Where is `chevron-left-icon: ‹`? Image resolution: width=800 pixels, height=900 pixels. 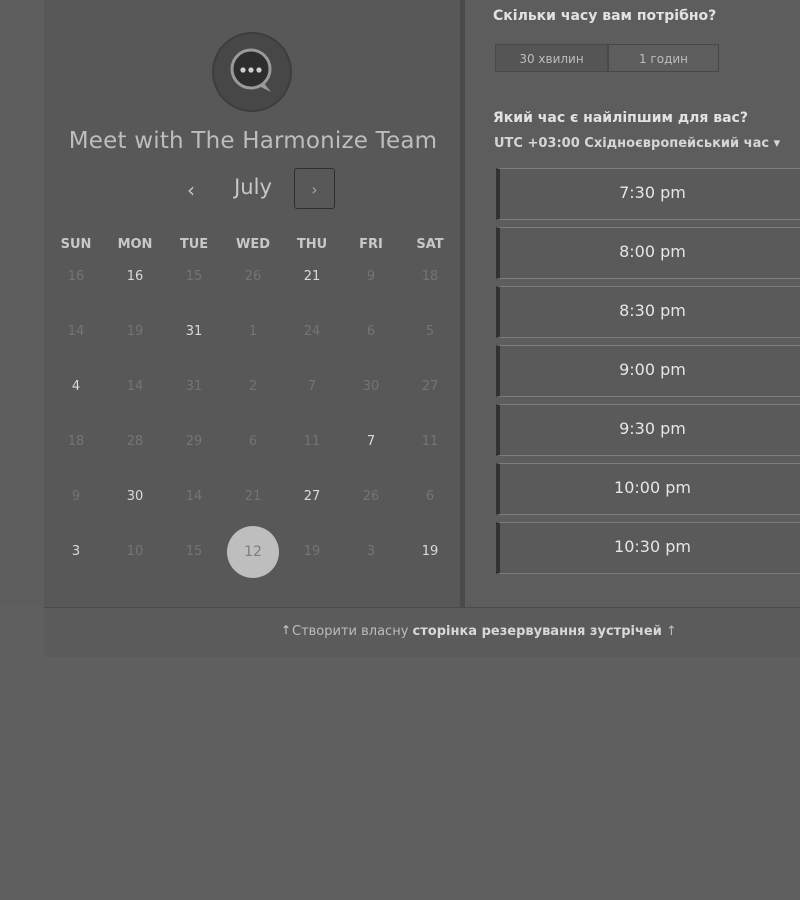
chevron-left-icon: ‹ is located at coordinates (191, 190).